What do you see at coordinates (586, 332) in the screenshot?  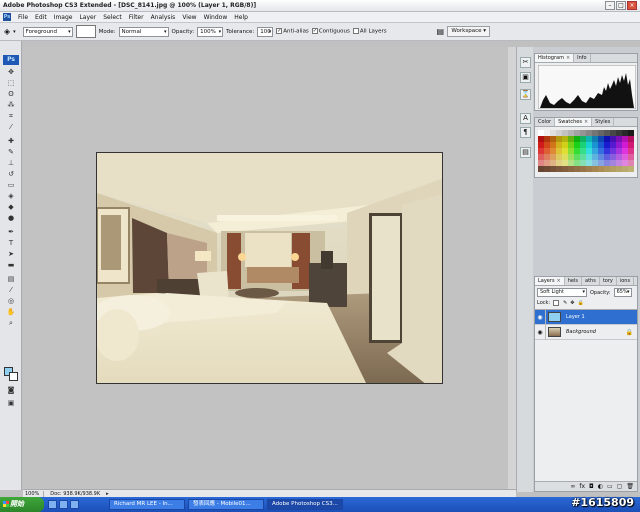 I see `layer-row-background: ◉ Background 🔒` at bounding box center [586, 332].